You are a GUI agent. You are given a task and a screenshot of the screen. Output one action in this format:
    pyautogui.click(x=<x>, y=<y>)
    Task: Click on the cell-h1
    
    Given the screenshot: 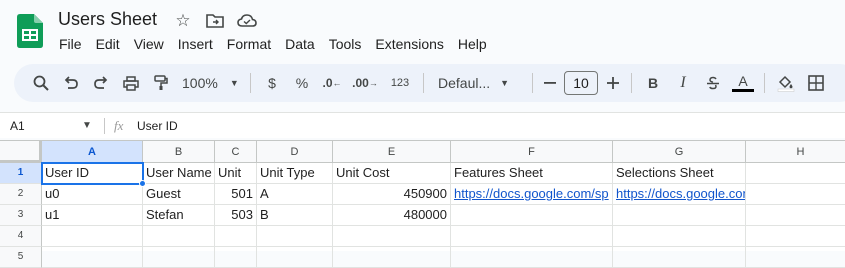 What is the action you would take?
    pyautogui.click(x=795, y=173)
    